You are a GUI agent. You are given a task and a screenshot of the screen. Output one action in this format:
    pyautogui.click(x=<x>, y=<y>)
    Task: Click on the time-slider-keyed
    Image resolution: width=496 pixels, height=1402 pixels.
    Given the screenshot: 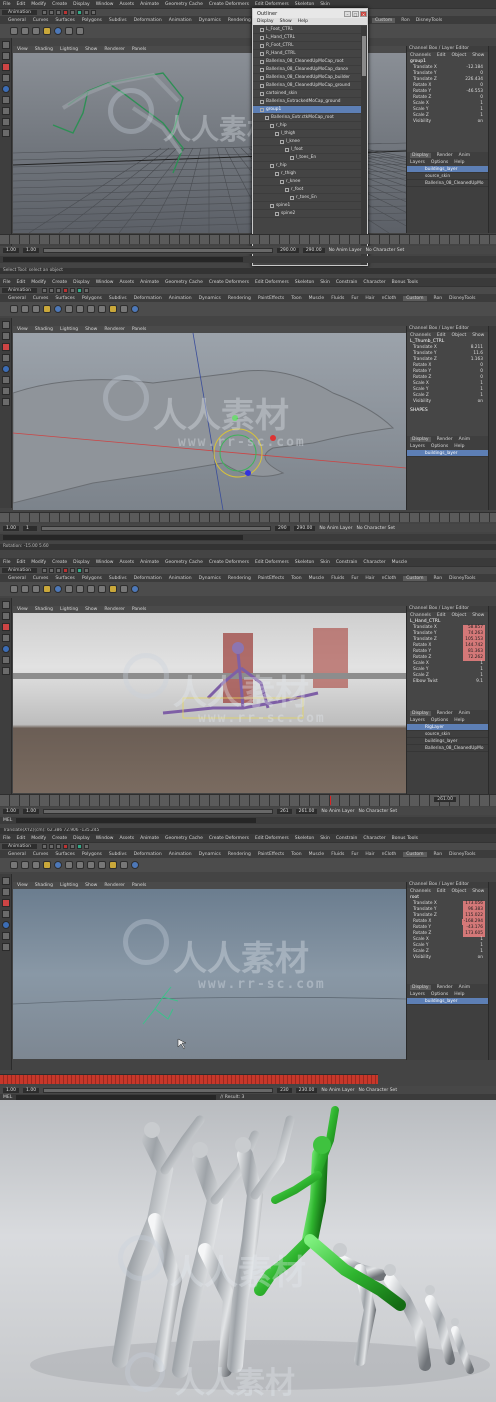 What is the action you would take?
    pyautogui.click(x=189, y=1079)
    